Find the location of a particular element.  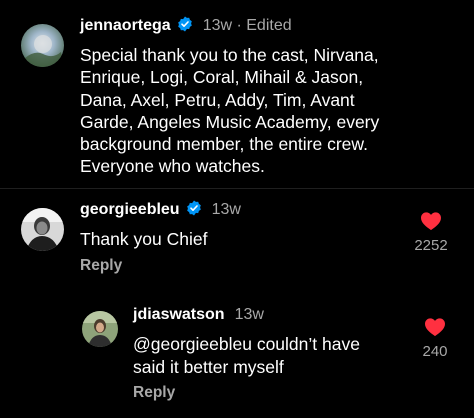

comment-text-line: Dana, Axel, Petru, Addy, Tim, Avant is located at coordinates (217, 99).